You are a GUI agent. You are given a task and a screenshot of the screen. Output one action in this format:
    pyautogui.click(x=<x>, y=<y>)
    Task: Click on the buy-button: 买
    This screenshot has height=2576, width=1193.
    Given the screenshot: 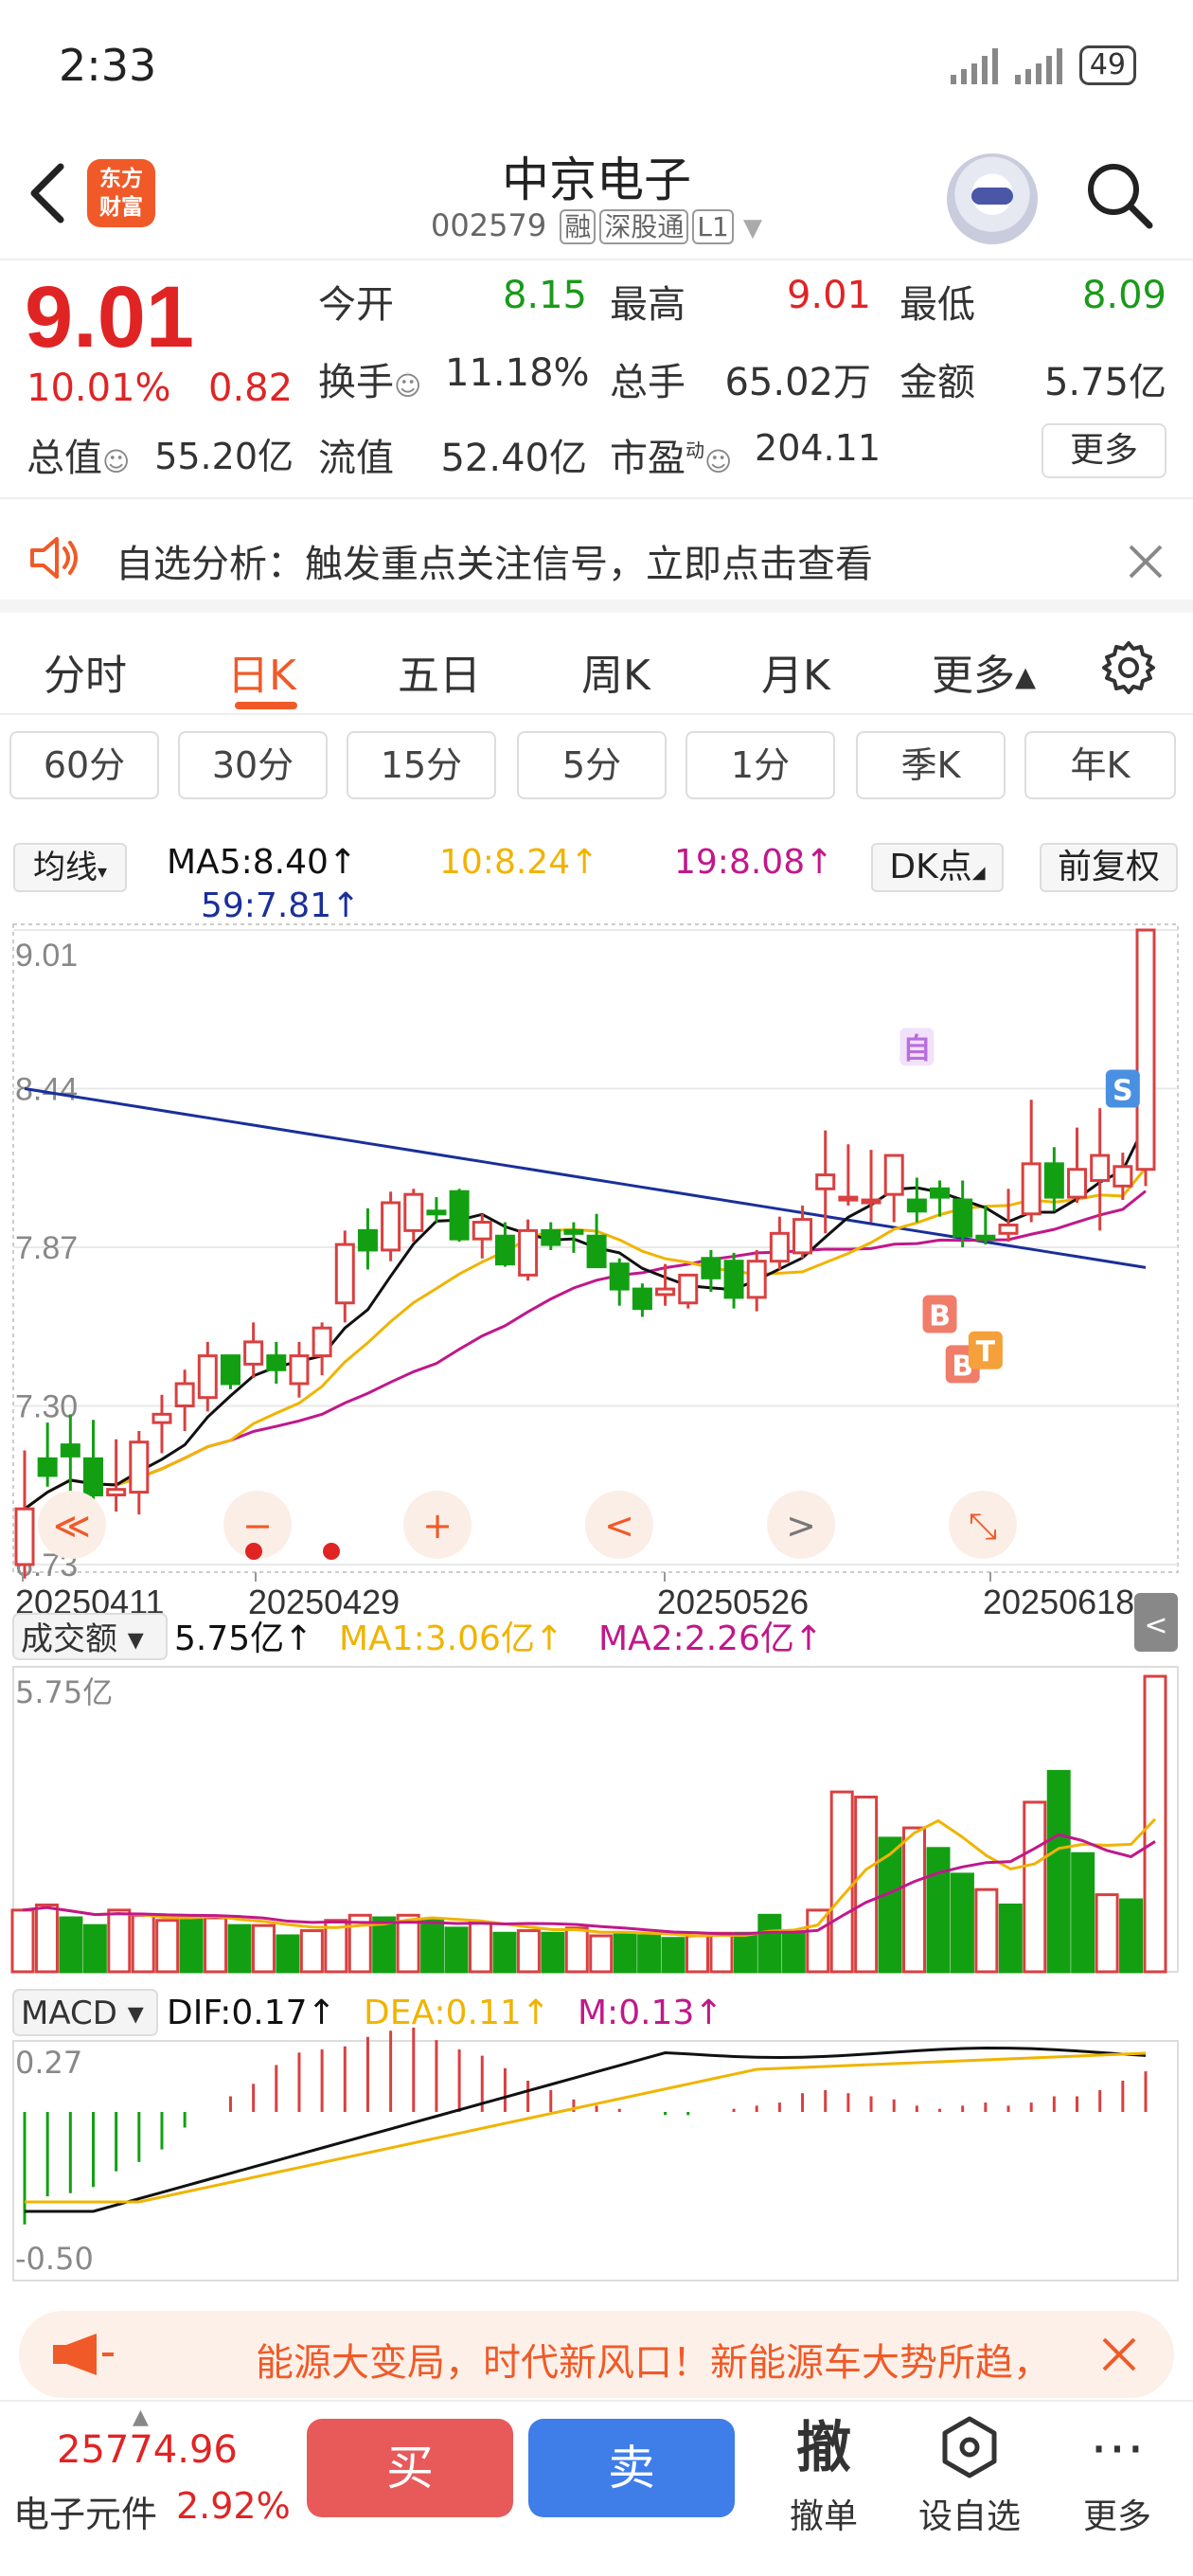 What is the action you would take?
    pyautogui.click(x=410, y=2468)
    